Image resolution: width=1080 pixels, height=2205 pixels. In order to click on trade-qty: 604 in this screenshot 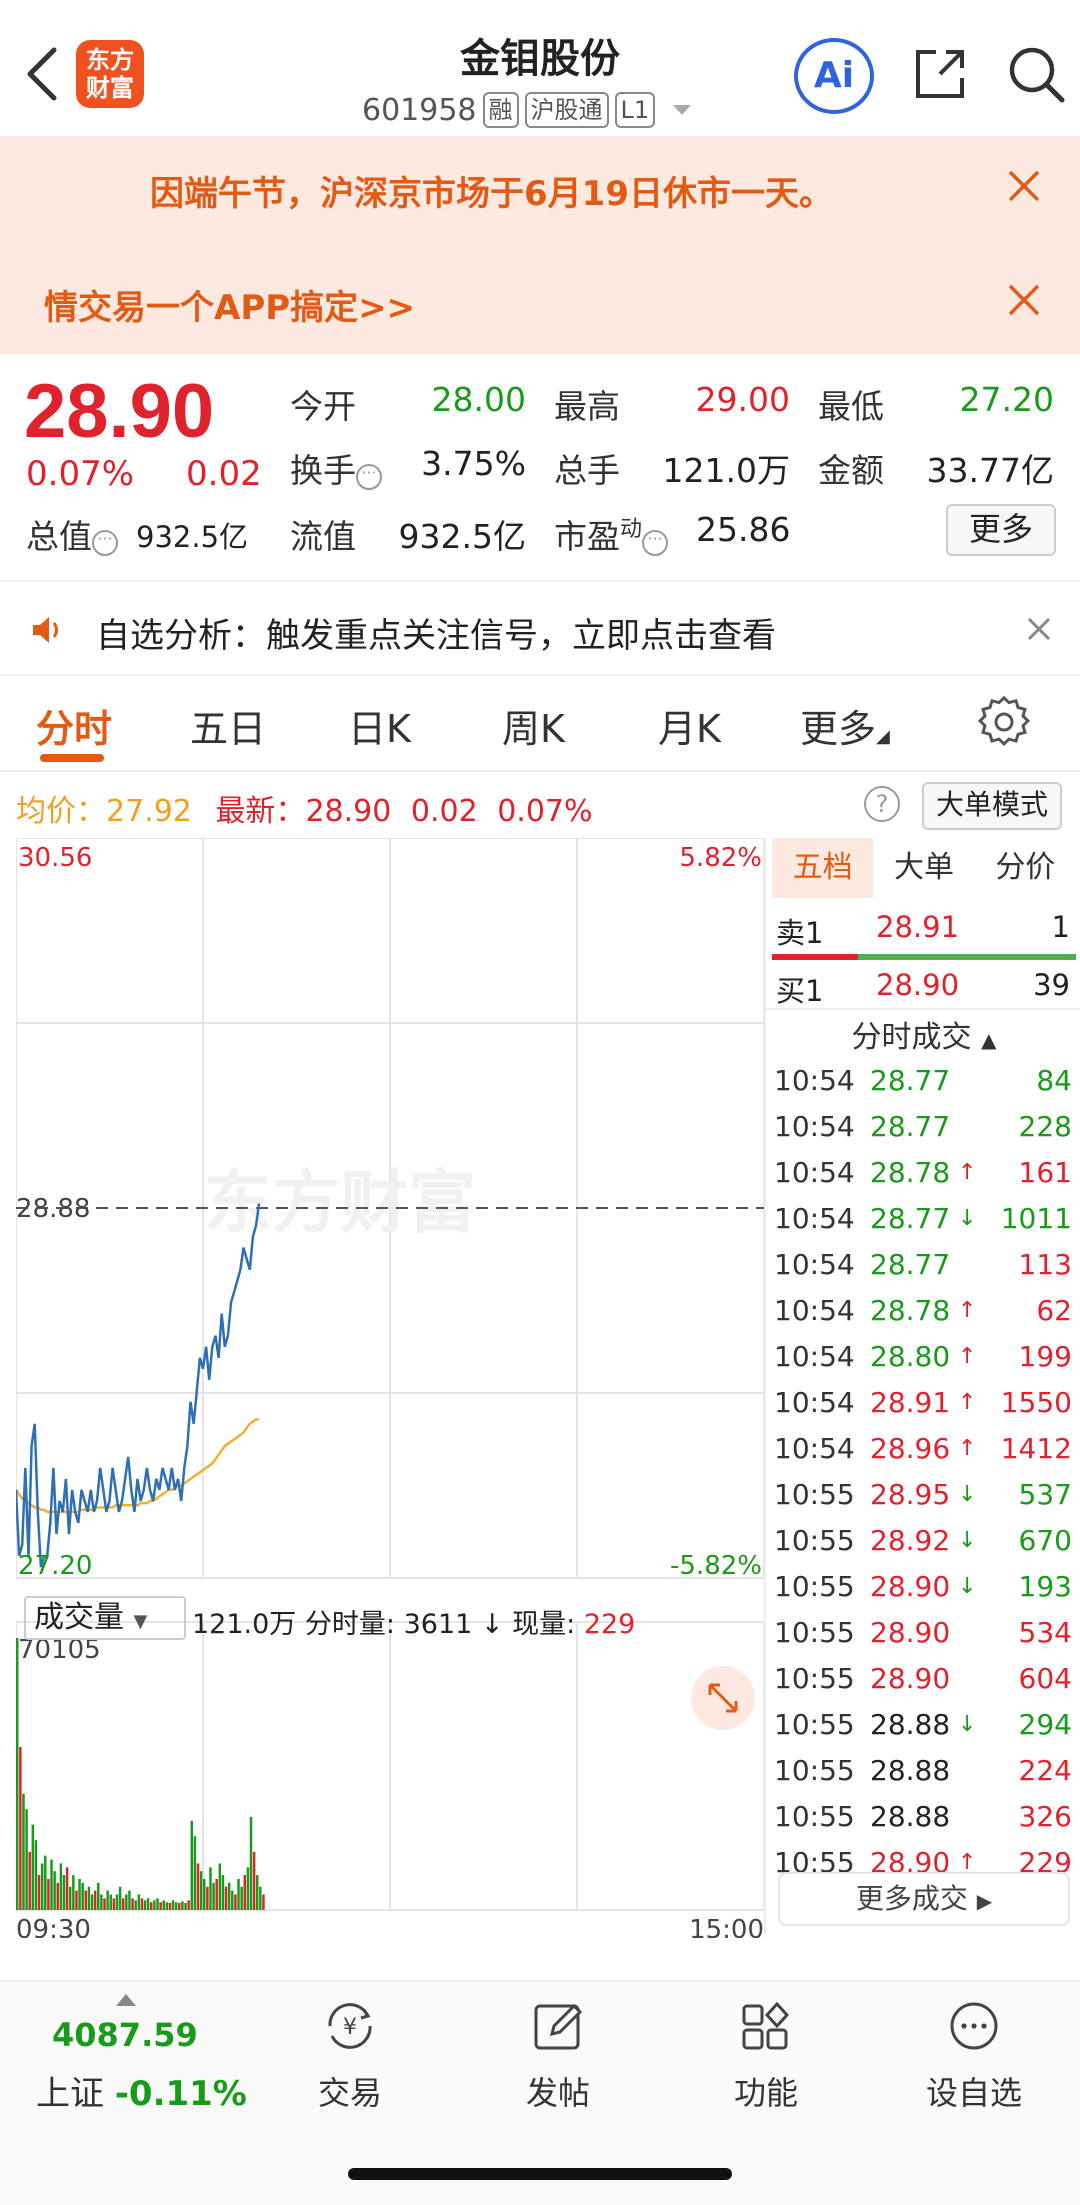, I will do `click(1045, 1678)`.